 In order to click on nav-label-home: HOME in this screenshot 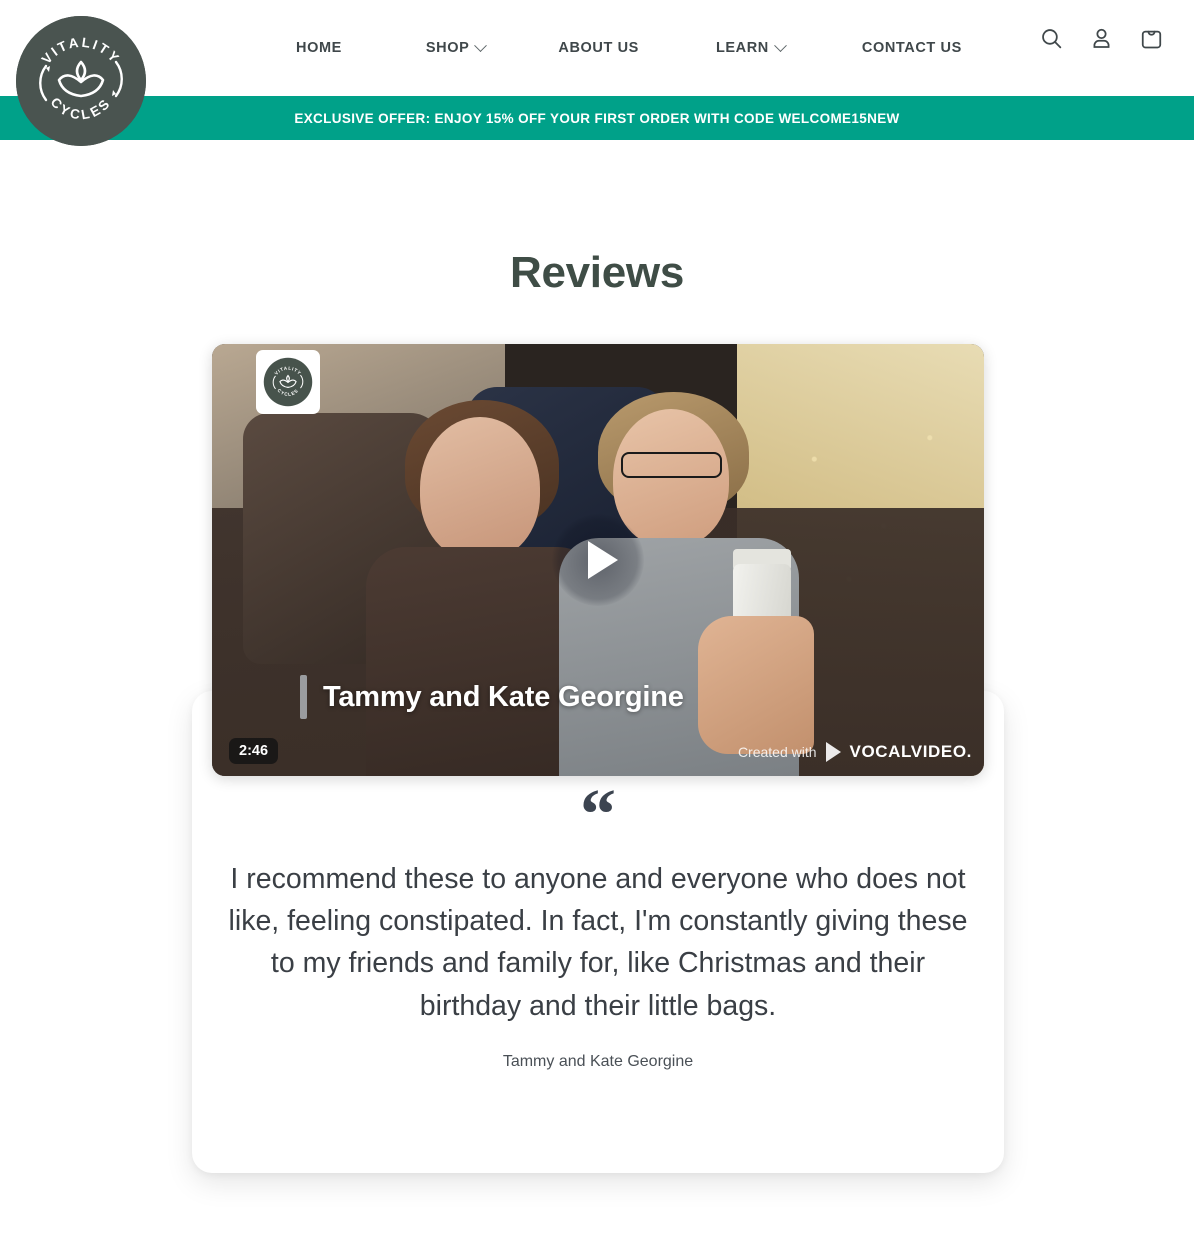, I will do `click(319, 48)`.